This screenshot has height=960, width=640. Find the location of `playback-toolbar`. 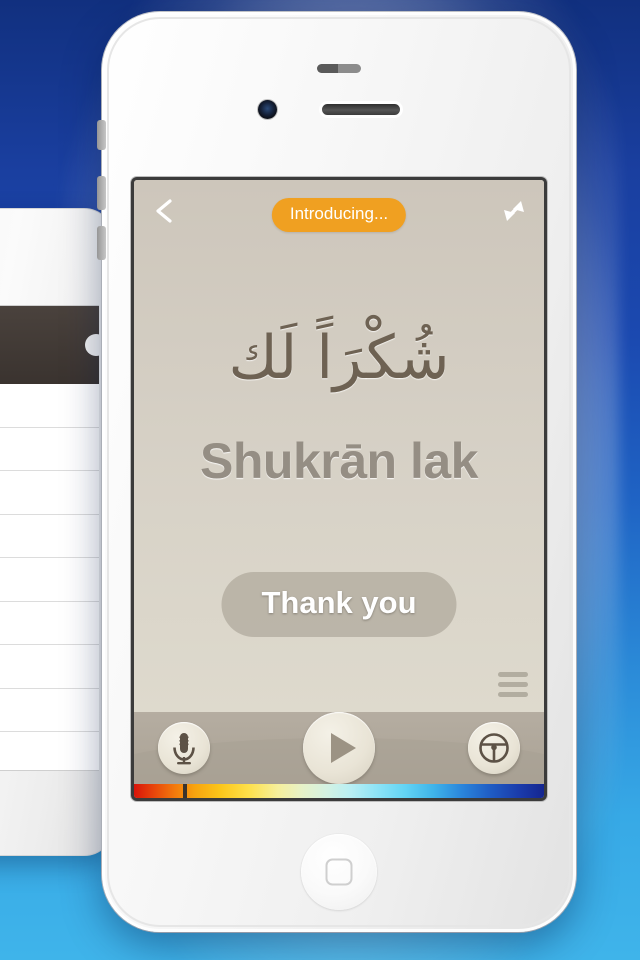

playback-toolbar is located at coordinates (339, 755).